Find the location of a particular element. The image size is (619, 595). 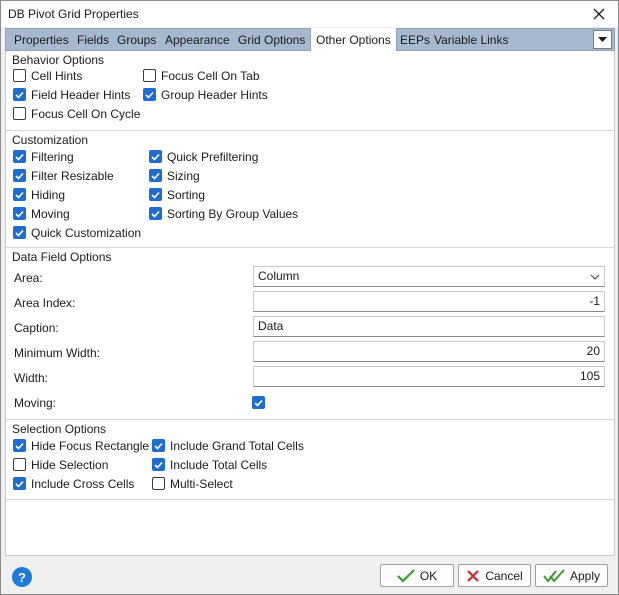

checkbox-label: Hide Focus Rectangle is located at coordinates (90, 445).